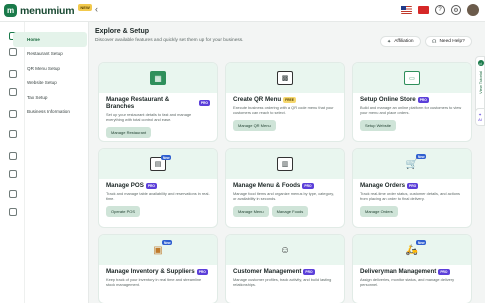 Image resolution: width=485 pixels, height=303 pixels. Describe the element at coordinates (398, 271) in the screenshot. I see `card-title: Deliveryman Management` at that location.